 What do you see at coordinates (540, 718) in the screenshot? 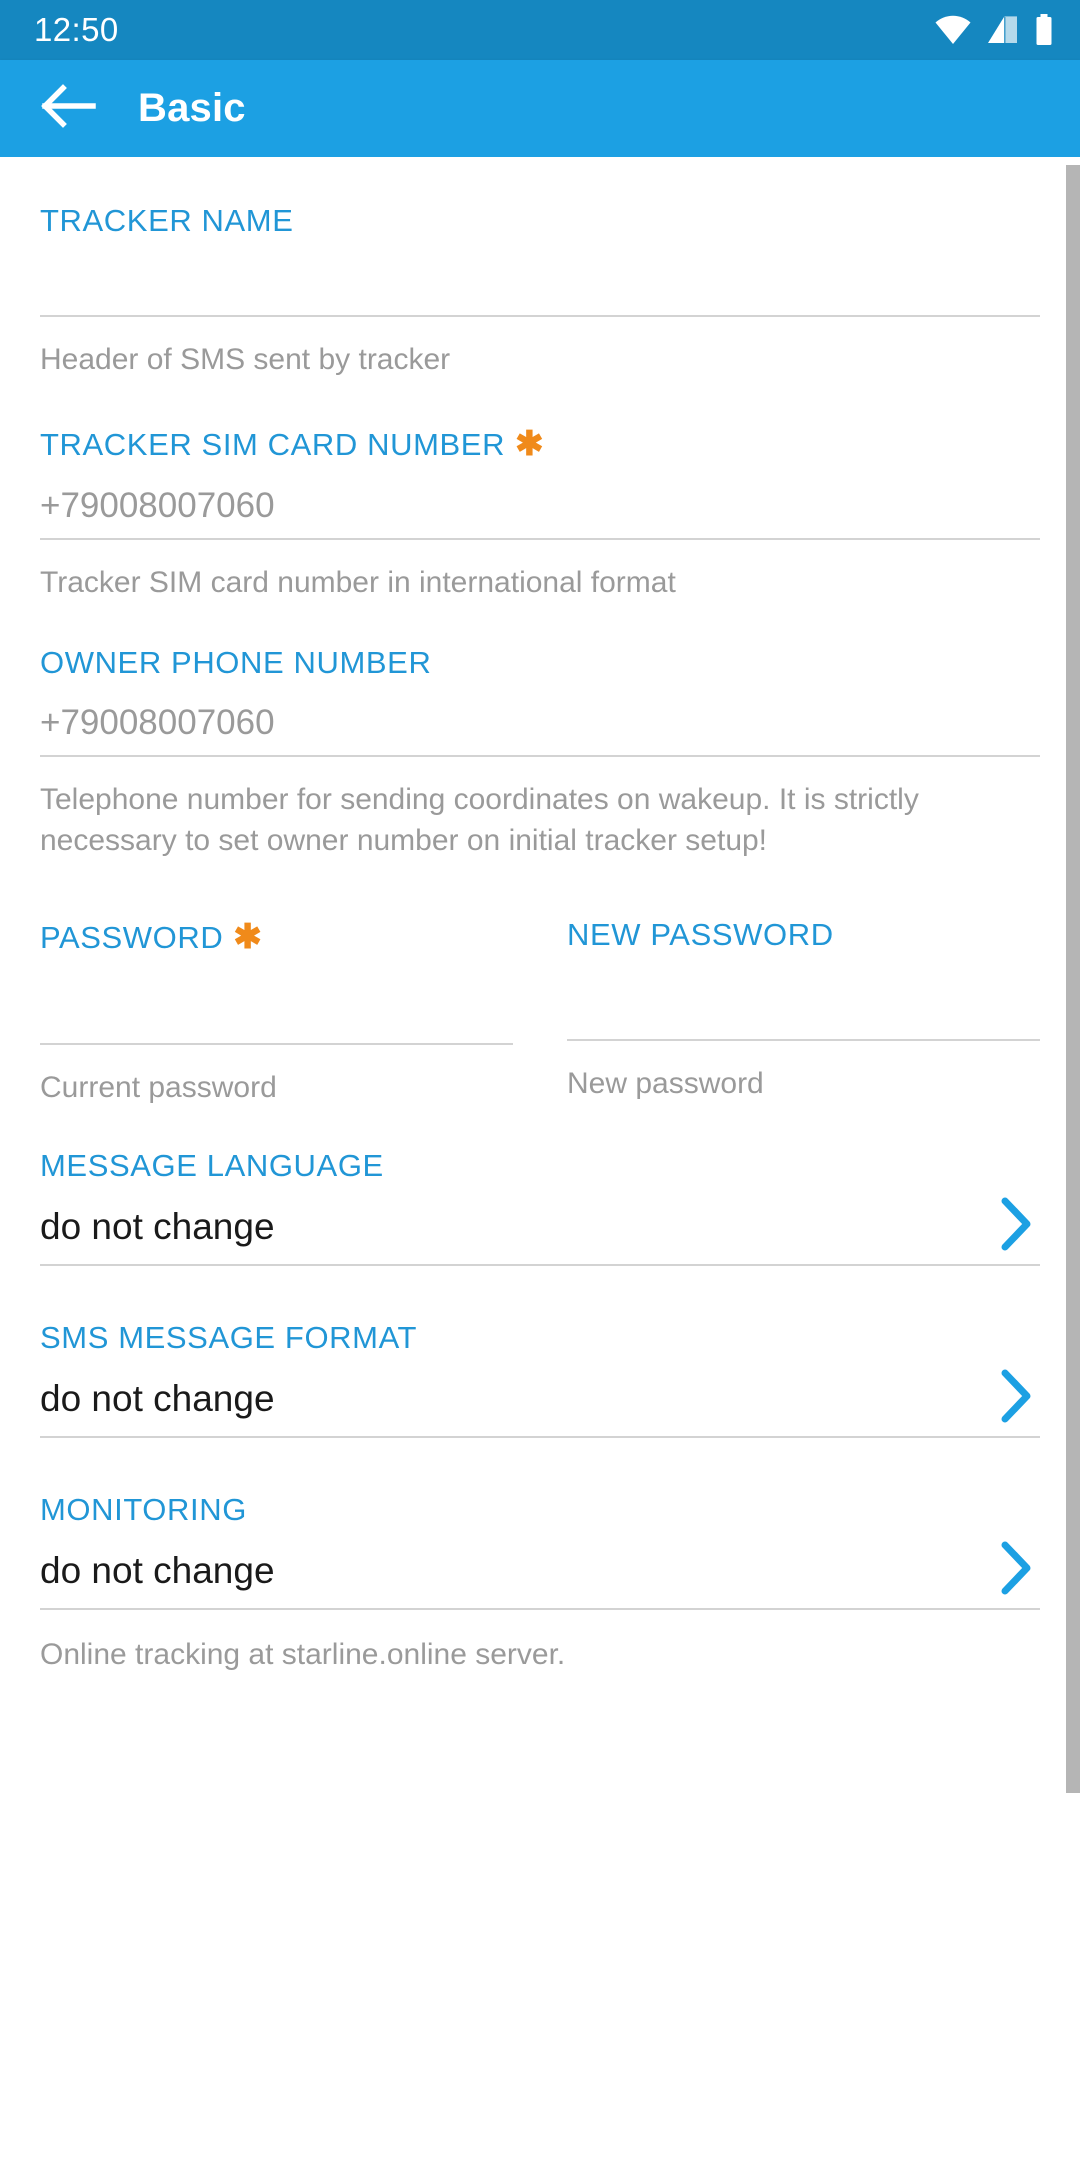
I see `owner-phone-input: +79008007060` at bounding box center [540, 718].